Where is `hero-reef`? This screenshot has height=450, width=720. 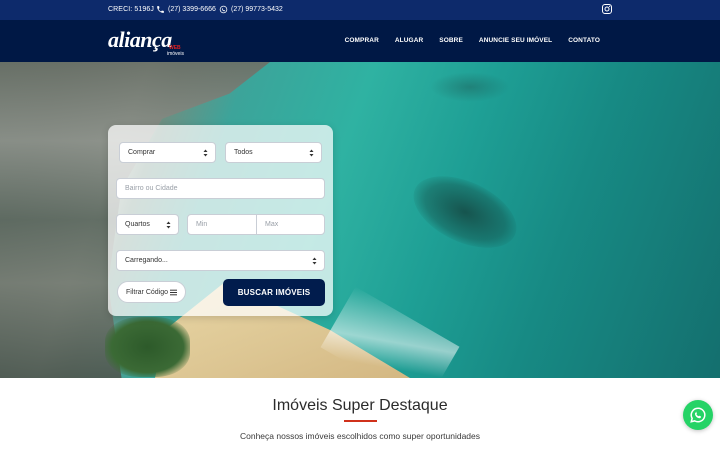 hero-reef is located at coordinates (465, 212).